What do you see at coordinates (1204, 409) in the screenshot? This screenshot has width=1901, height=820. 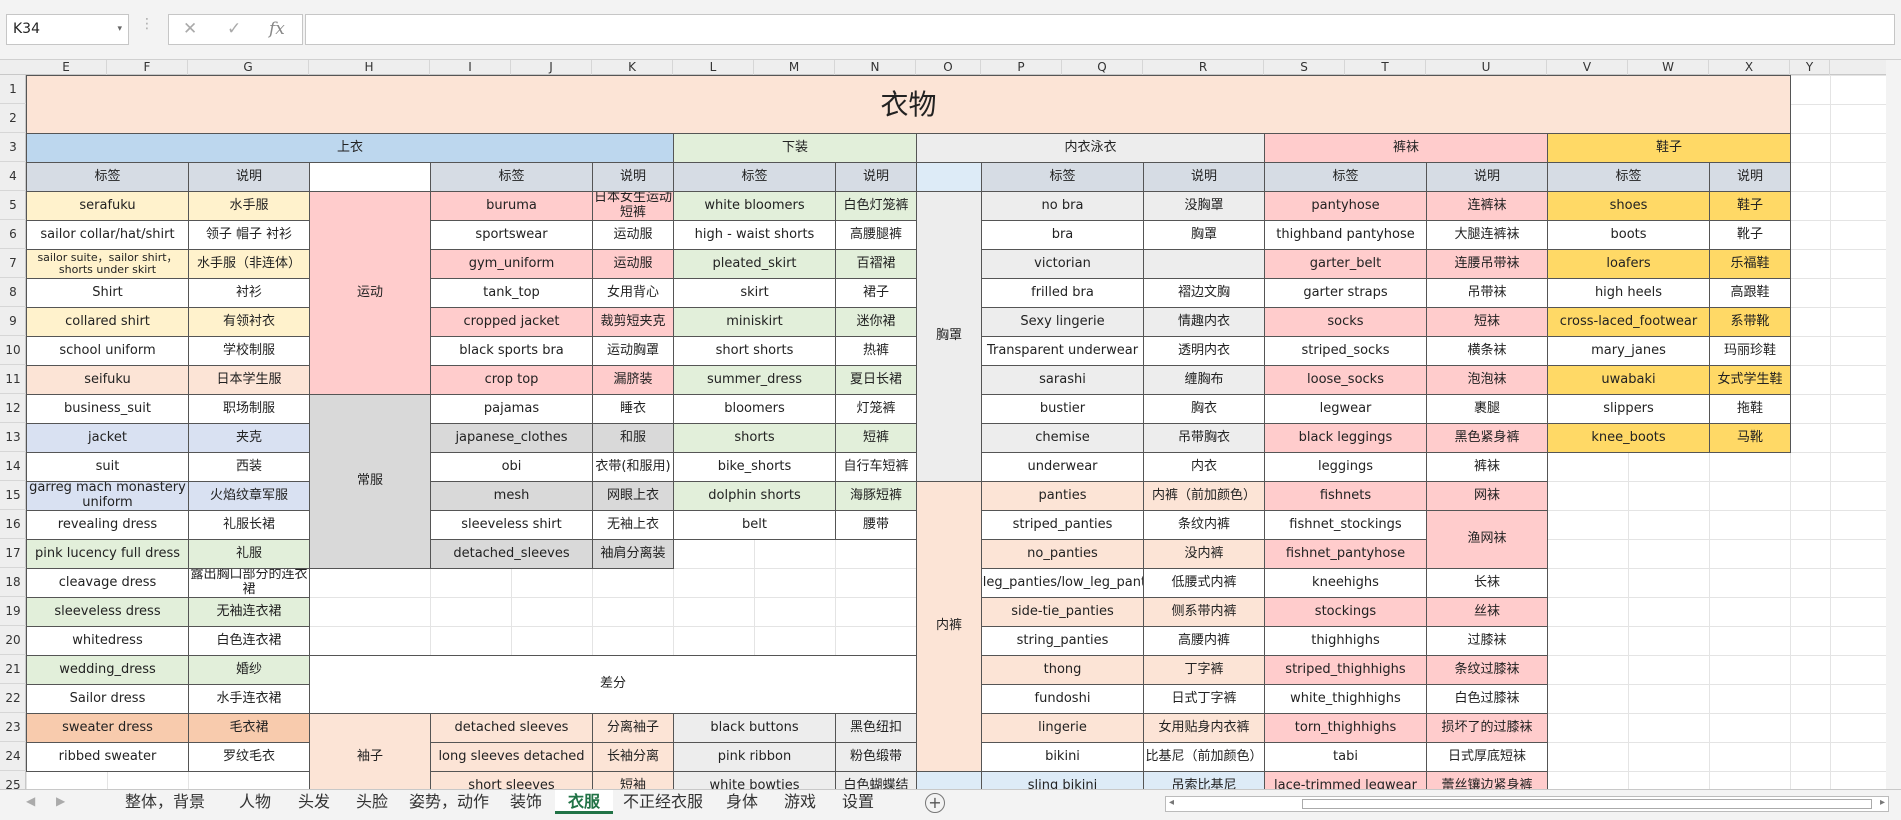 I see `underwear-item-desc: 胸衣` at bounding box center [1204, 409].